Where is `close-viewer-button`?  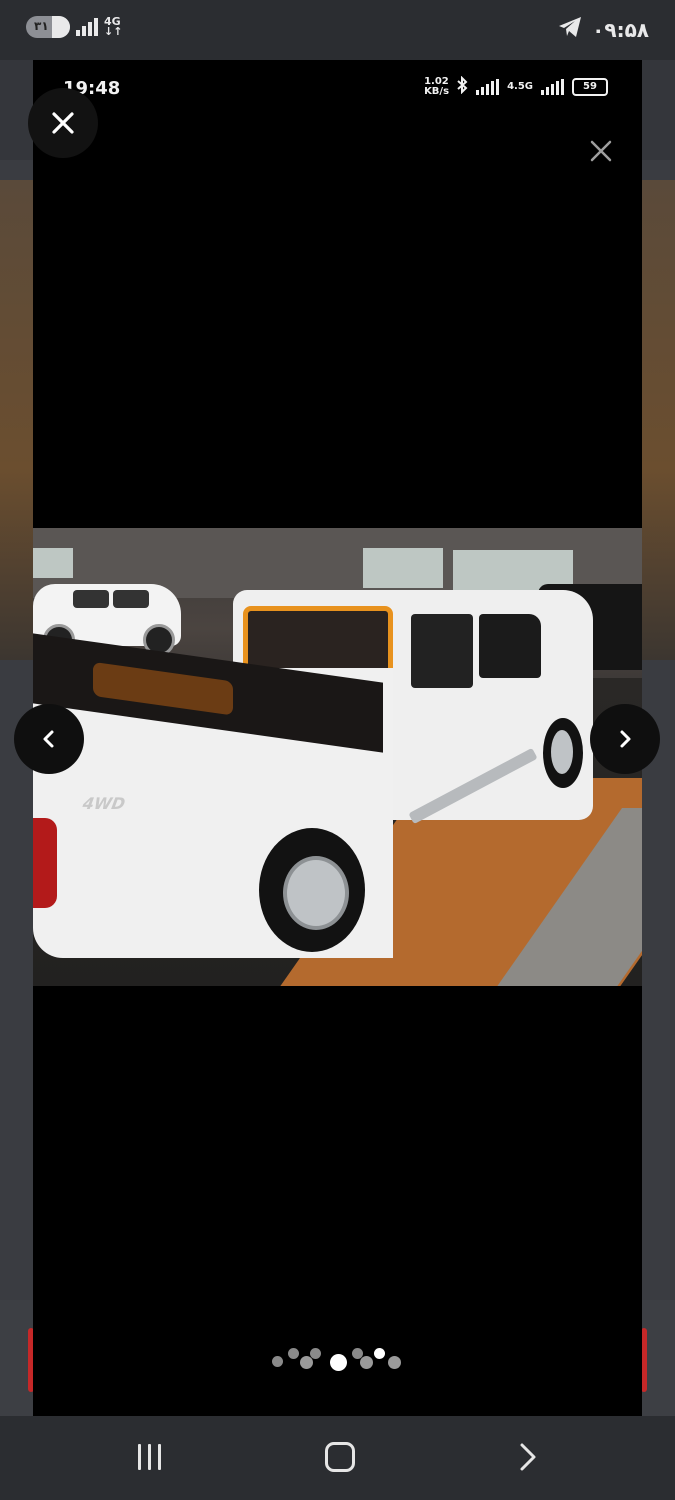
close-viewer-button is located at coordinates (63, 123).